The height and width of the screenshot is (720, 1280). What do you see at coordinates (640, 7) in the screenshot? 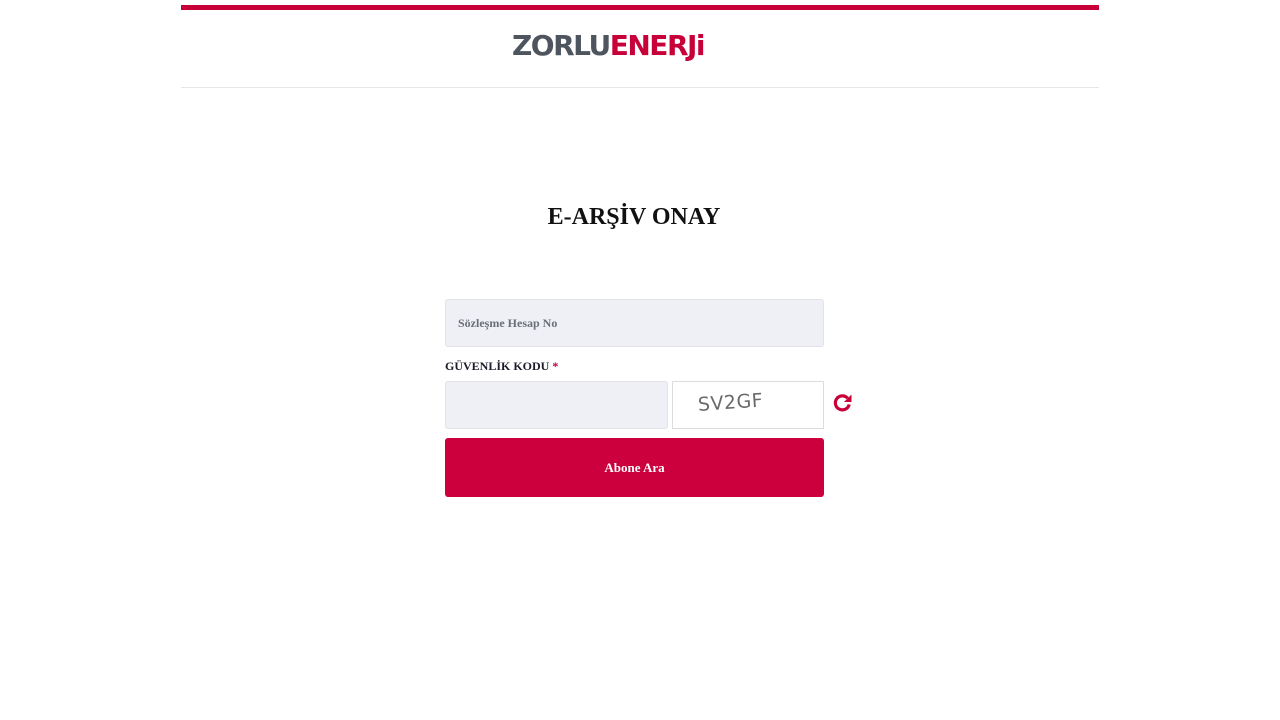
I see `header-accent-bar` at bounding box center [640, 7].